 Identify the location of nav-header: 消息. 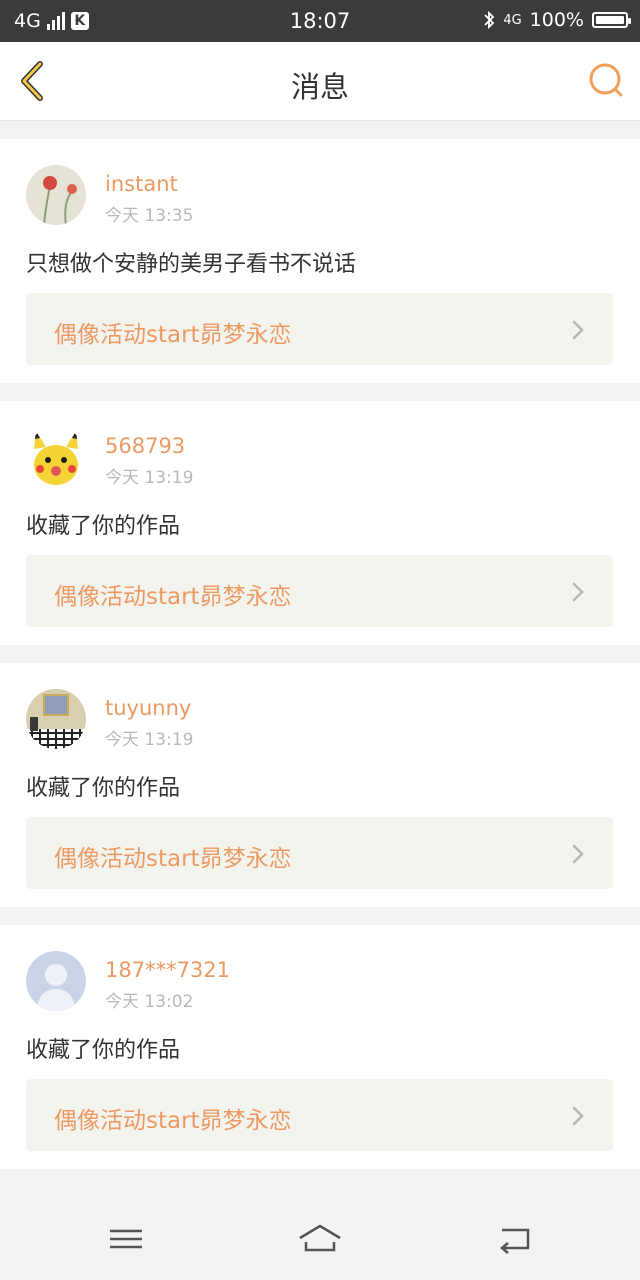
(320, 81).